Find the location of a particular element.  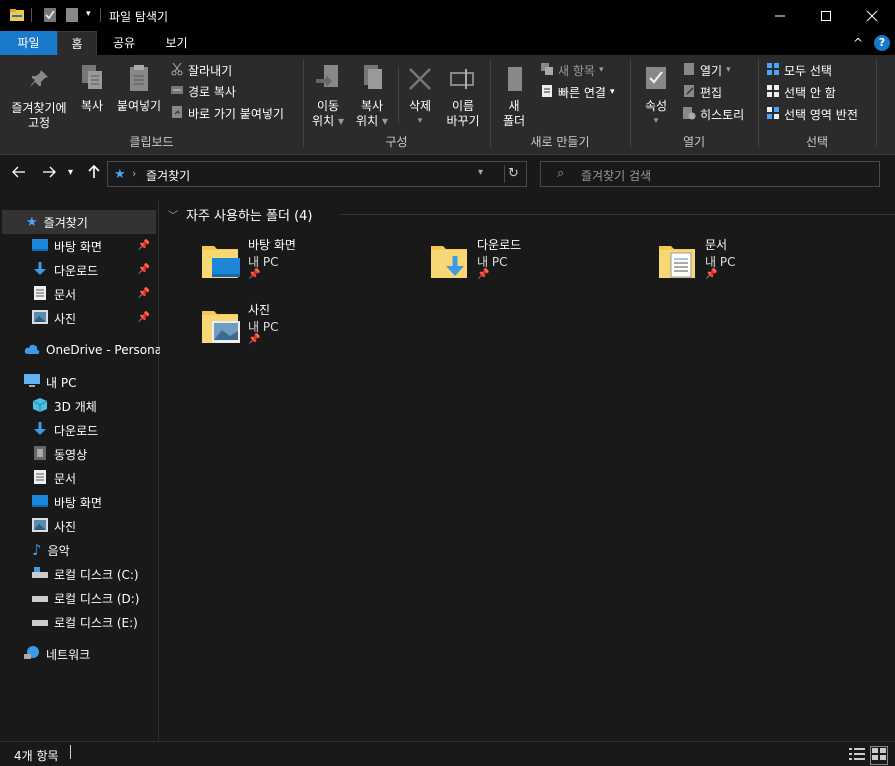

help-icon: ? is located at coordinates (882, 43).